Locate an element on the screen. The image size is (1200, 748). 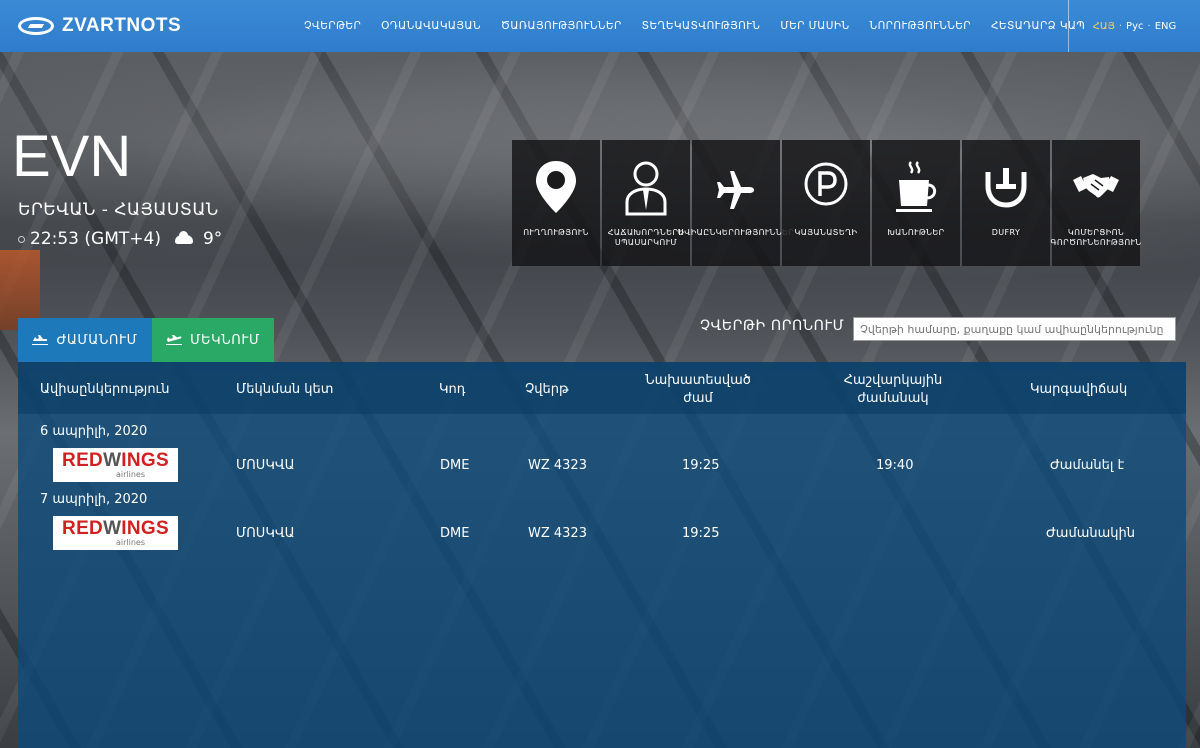
passenger-icon is located at coordinates (646, 188).